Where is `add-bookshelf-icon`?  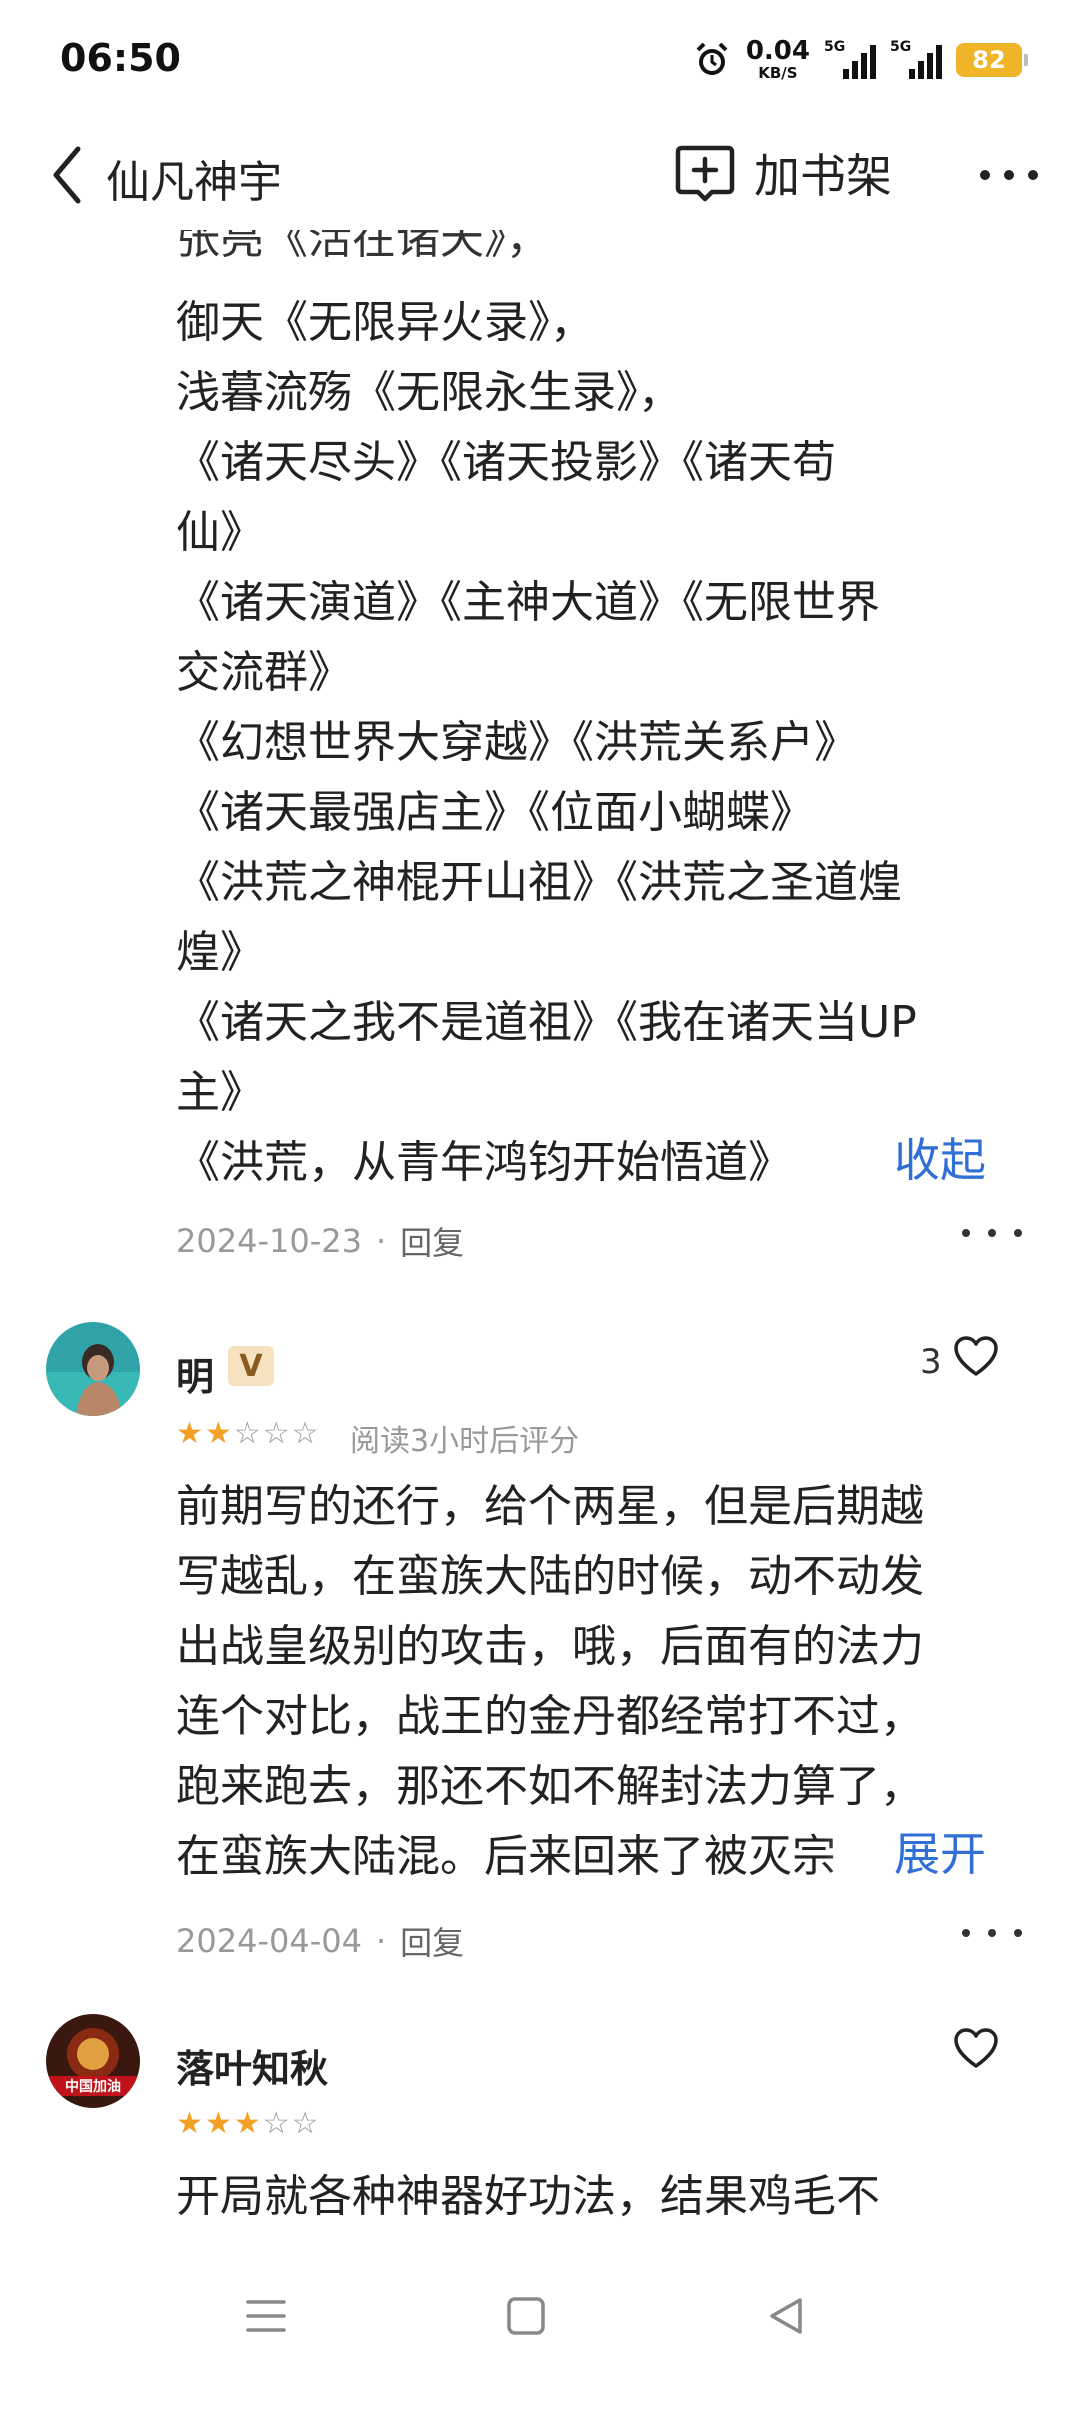 add-bookshelf-icon is located at coordinates (705, 173).